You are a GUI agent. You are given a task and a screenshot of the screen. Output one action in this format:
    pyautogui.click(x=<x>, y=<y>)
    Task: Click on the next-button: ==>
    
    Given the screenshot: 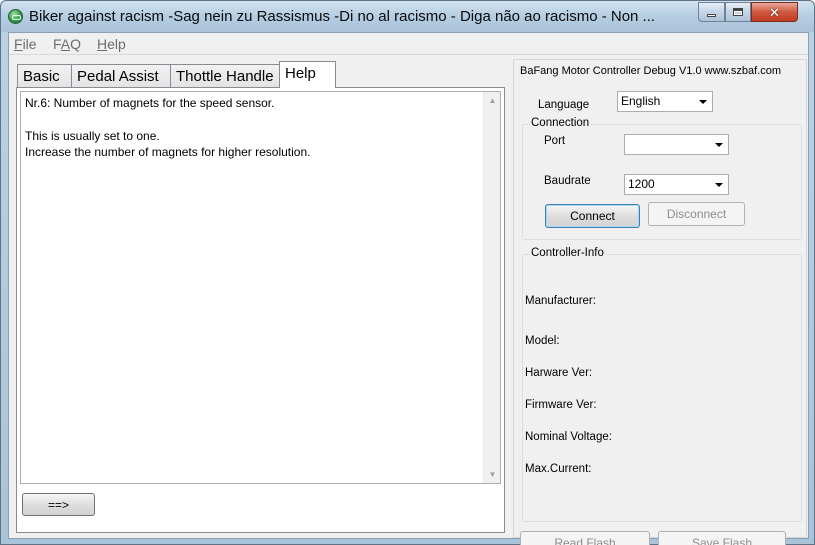 What is the action you would take?
    pyautogui.click(x=58, y=504)
    